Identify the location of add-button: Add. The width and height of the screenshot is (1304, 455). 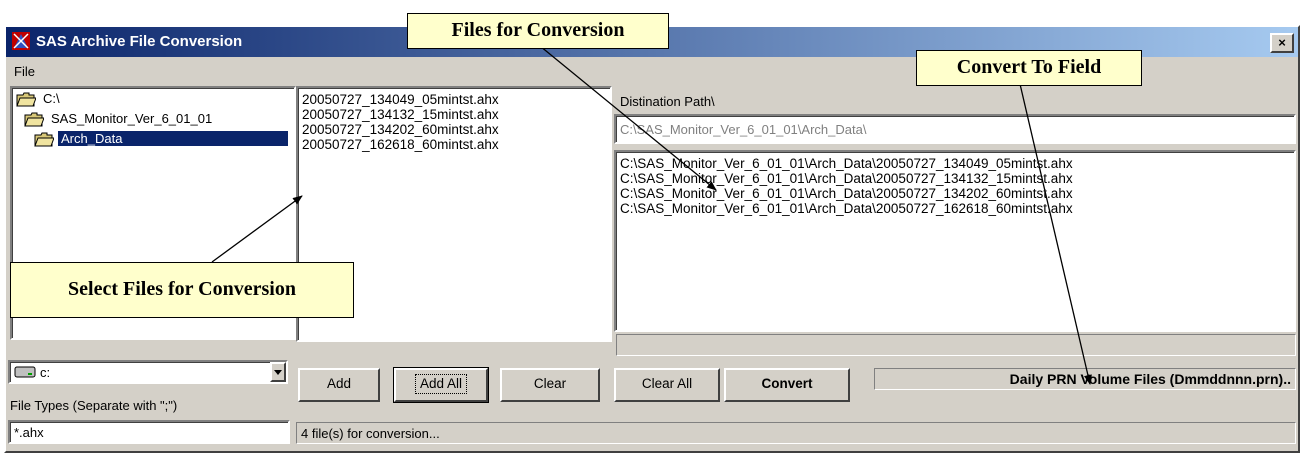
(339, 385).